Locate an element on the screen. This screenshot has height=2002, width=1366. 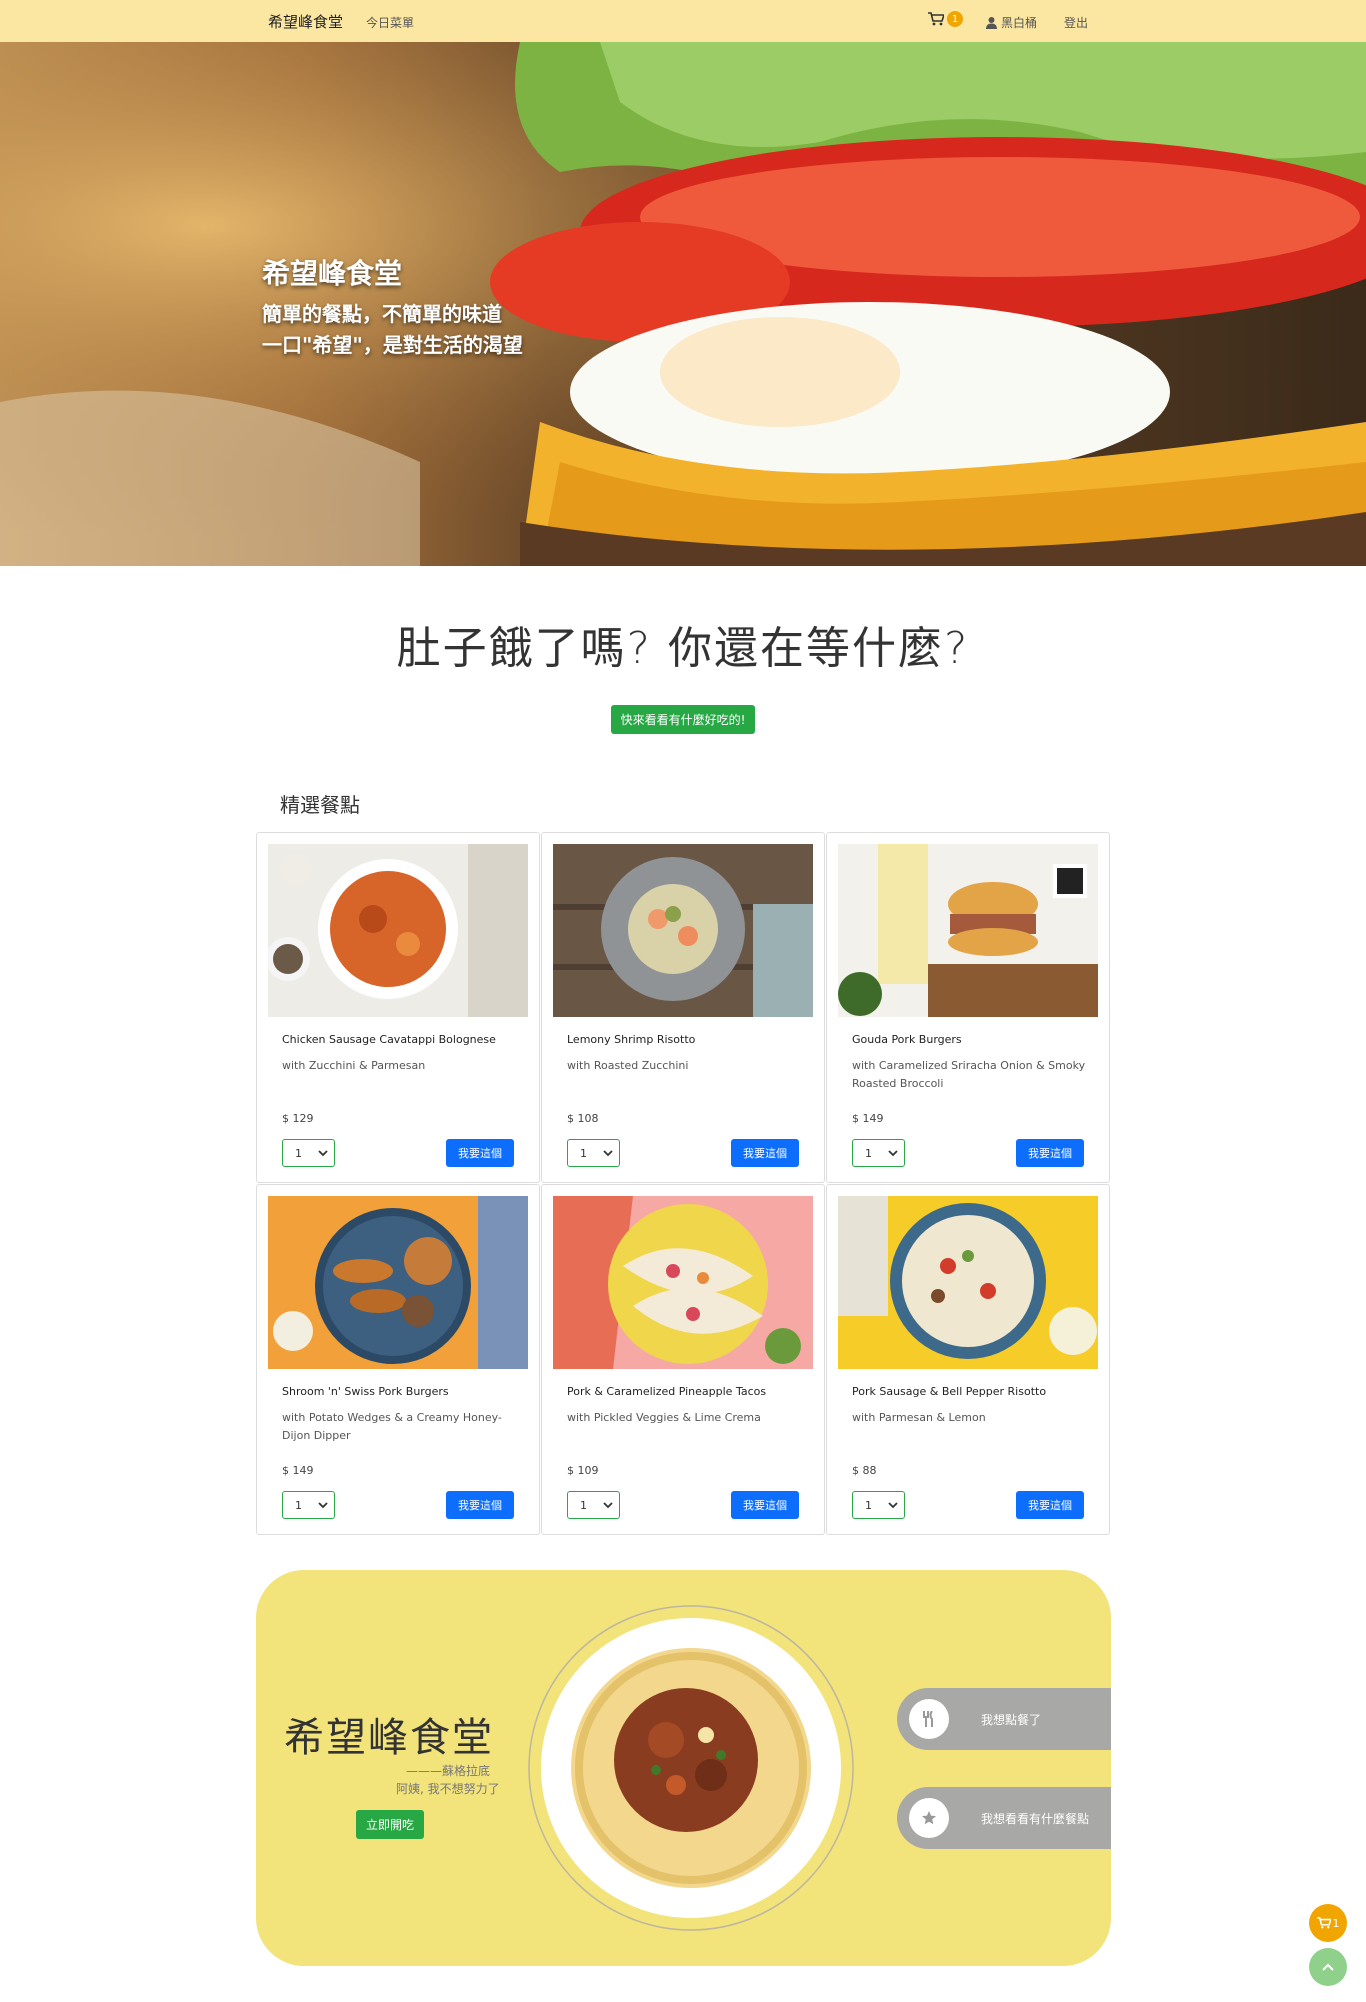
order-now-link: 我想點餐了 is located at coordinates (1004, 1719).